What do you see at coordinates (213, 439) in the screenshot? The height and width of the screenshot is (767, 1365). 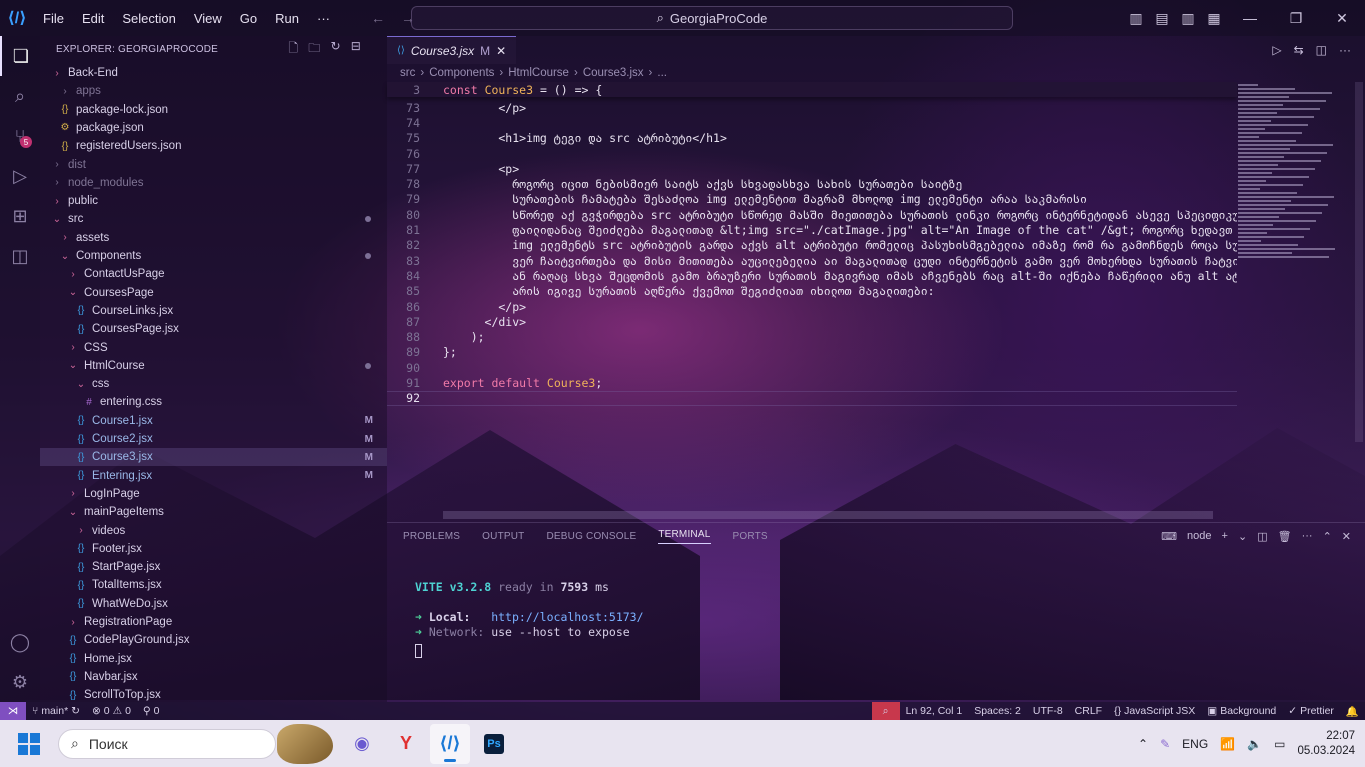 I see `tree-file: {} Course2.jsx M` at bounding box center [213, 439].